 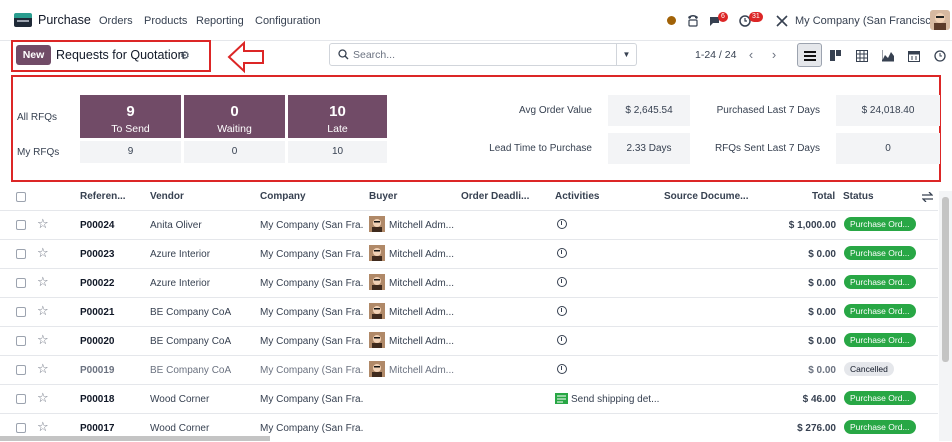 What do you see at coordinates (756, 17) in the screenshot?
I see `activity-badge: 31` at bounding box center [756, 17].